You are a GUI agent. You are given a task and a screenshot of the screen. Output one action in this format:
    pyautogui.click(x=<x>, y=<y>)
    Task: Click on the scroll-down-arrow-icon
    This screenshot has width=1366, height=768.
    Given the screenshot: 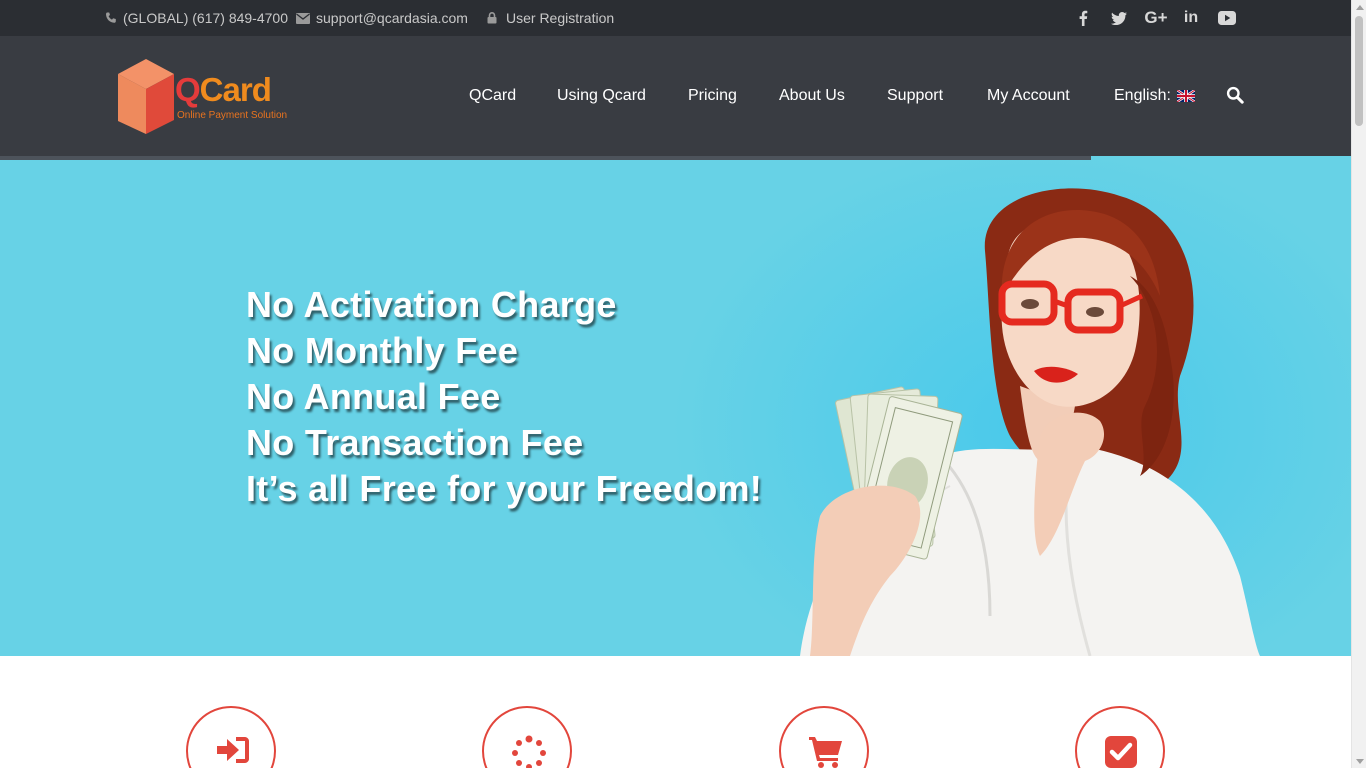 What is the action you would take?
    pyautogui.click(x=1359, y=761)
    